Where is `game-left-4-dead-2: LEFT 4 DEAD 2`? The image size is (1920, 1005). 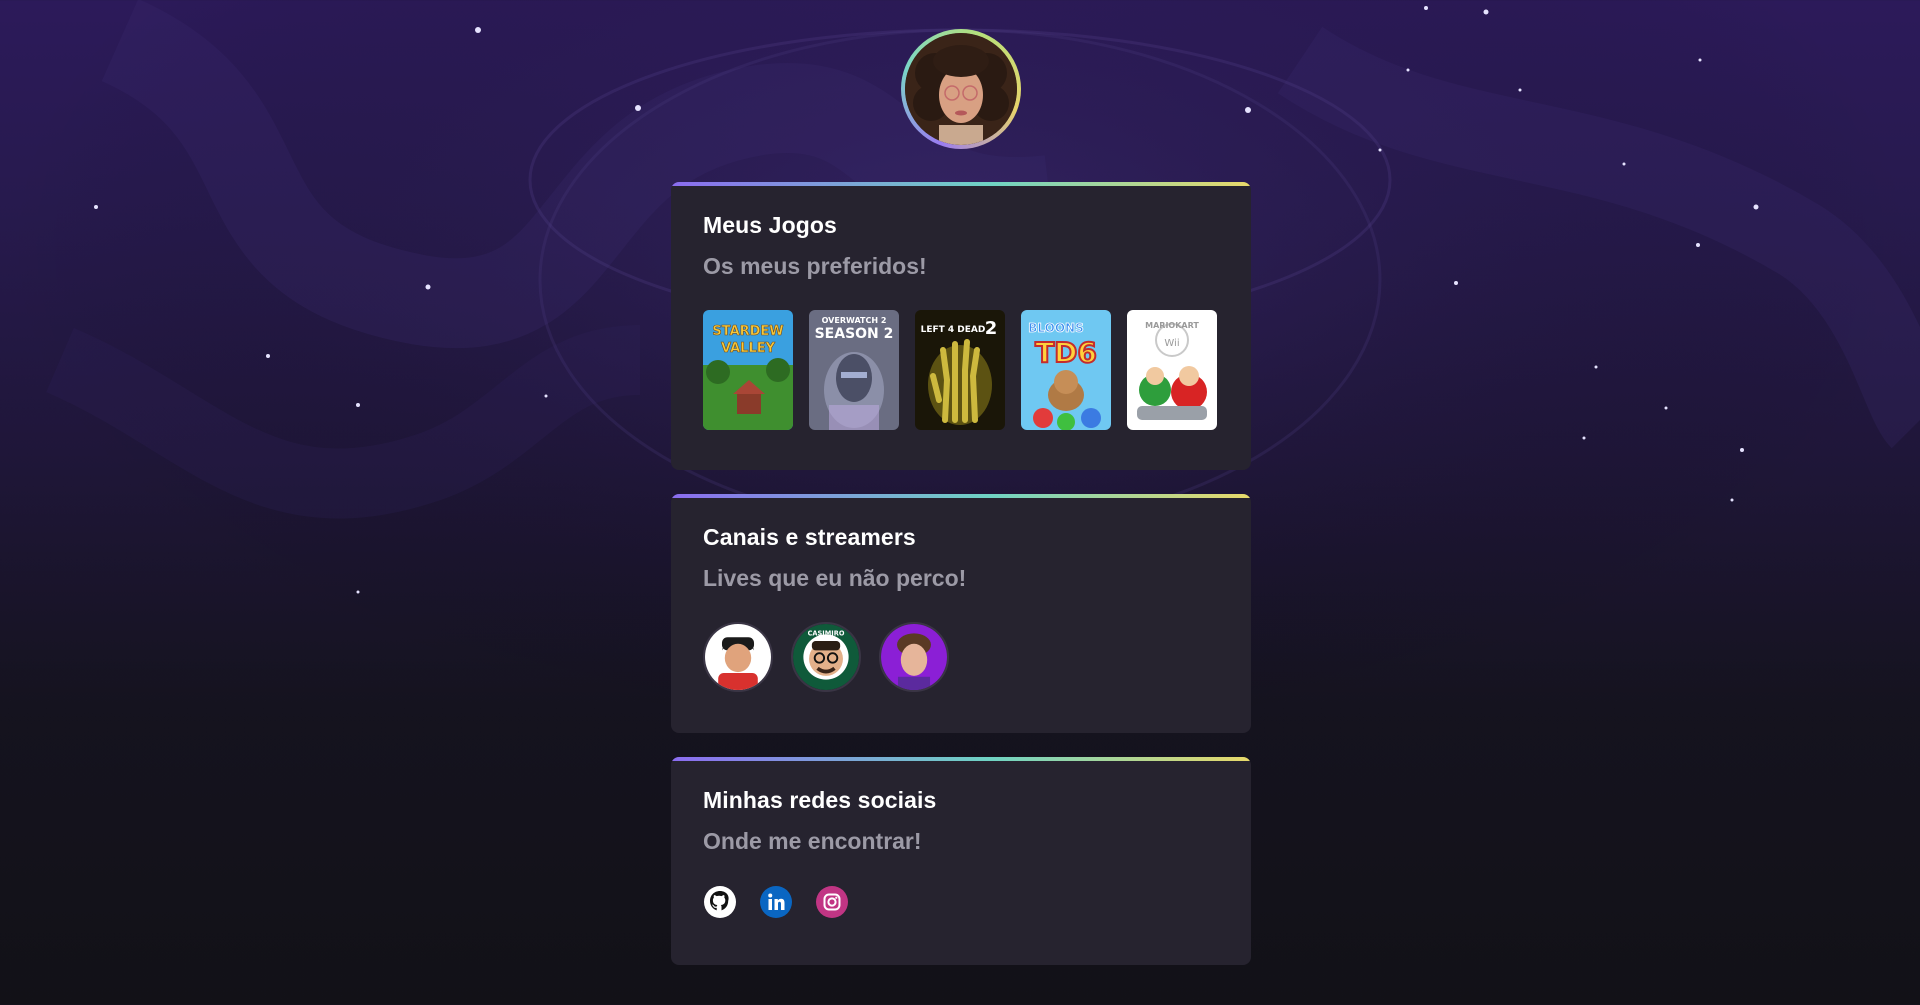 game-left-4-dead-2: LEFT 4 DEAD 2 is located at coordinates (960, 370).